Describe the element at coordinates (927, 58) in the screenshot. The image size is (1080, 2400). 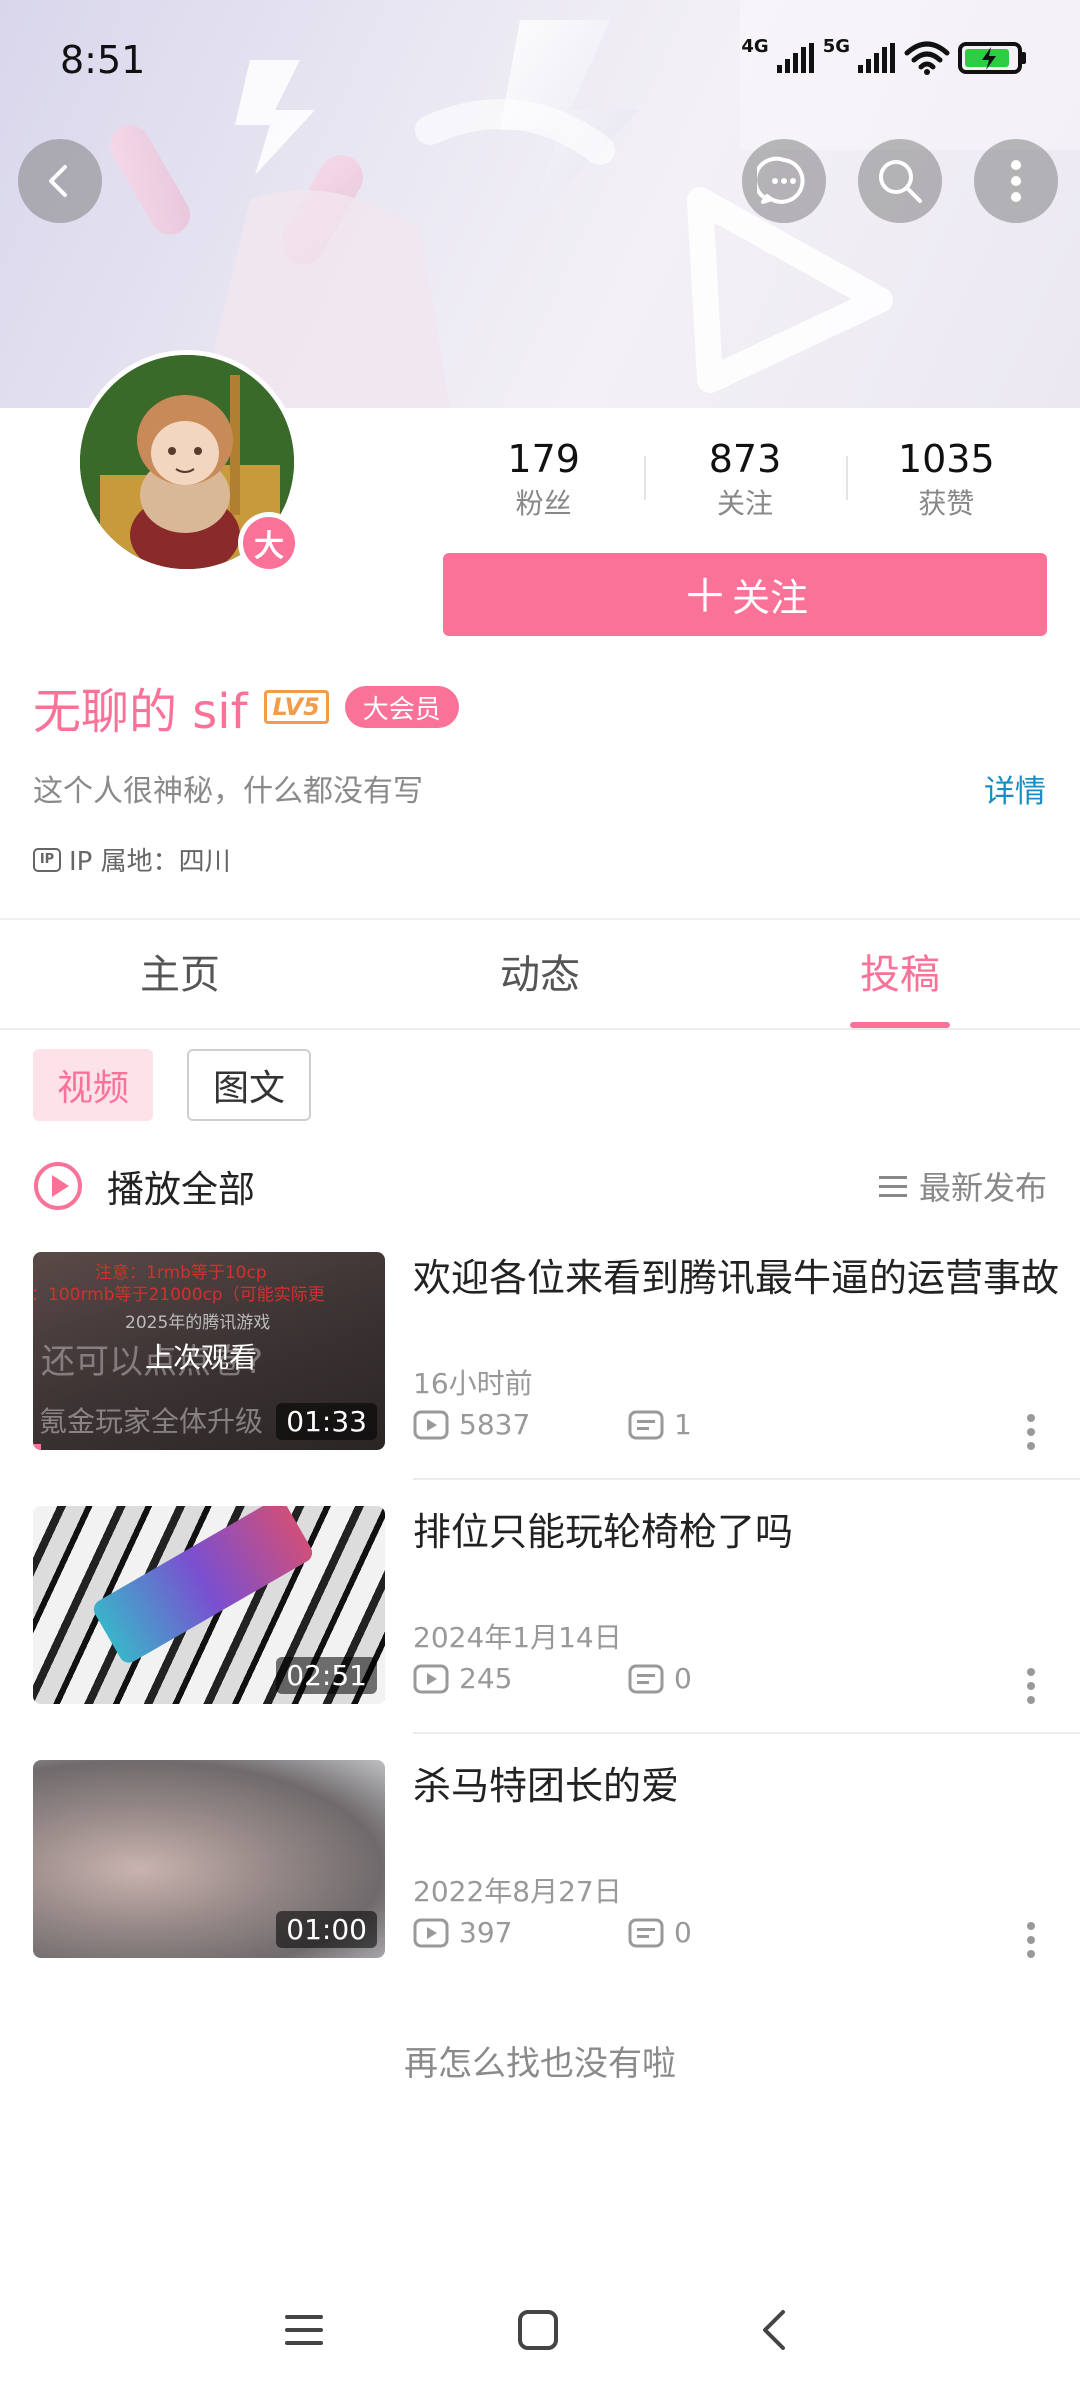
I see `wifi-icon` at that location.